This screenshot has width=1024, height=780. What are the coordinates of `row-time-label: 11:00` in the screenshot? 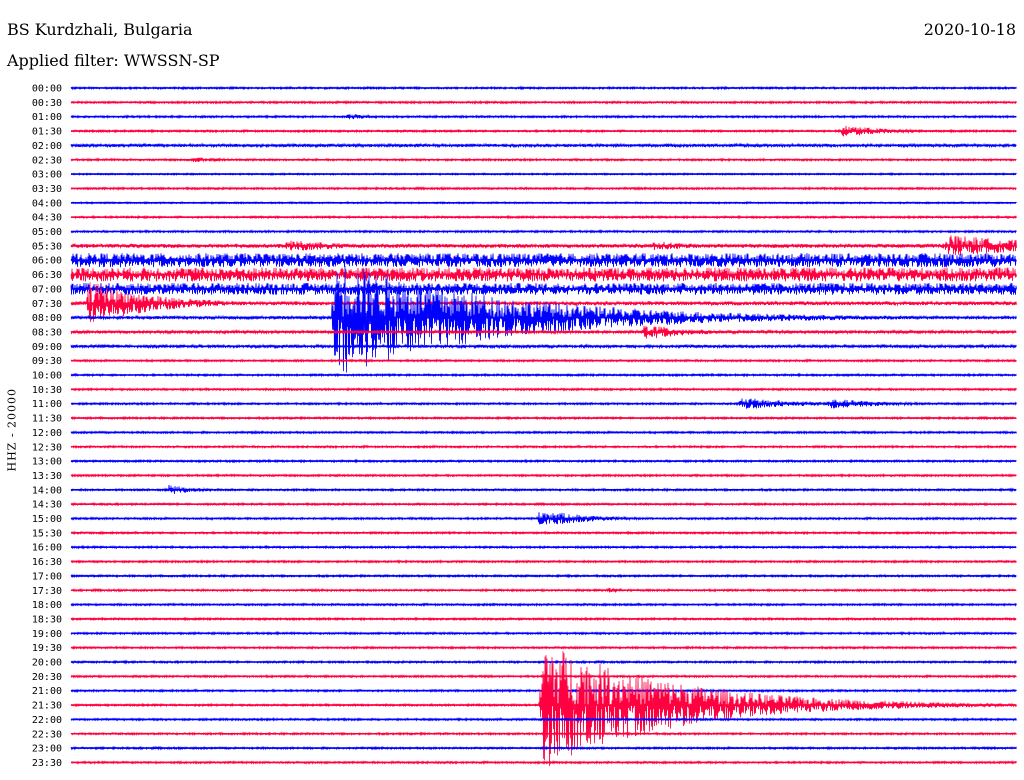 It's located at (47, 404).